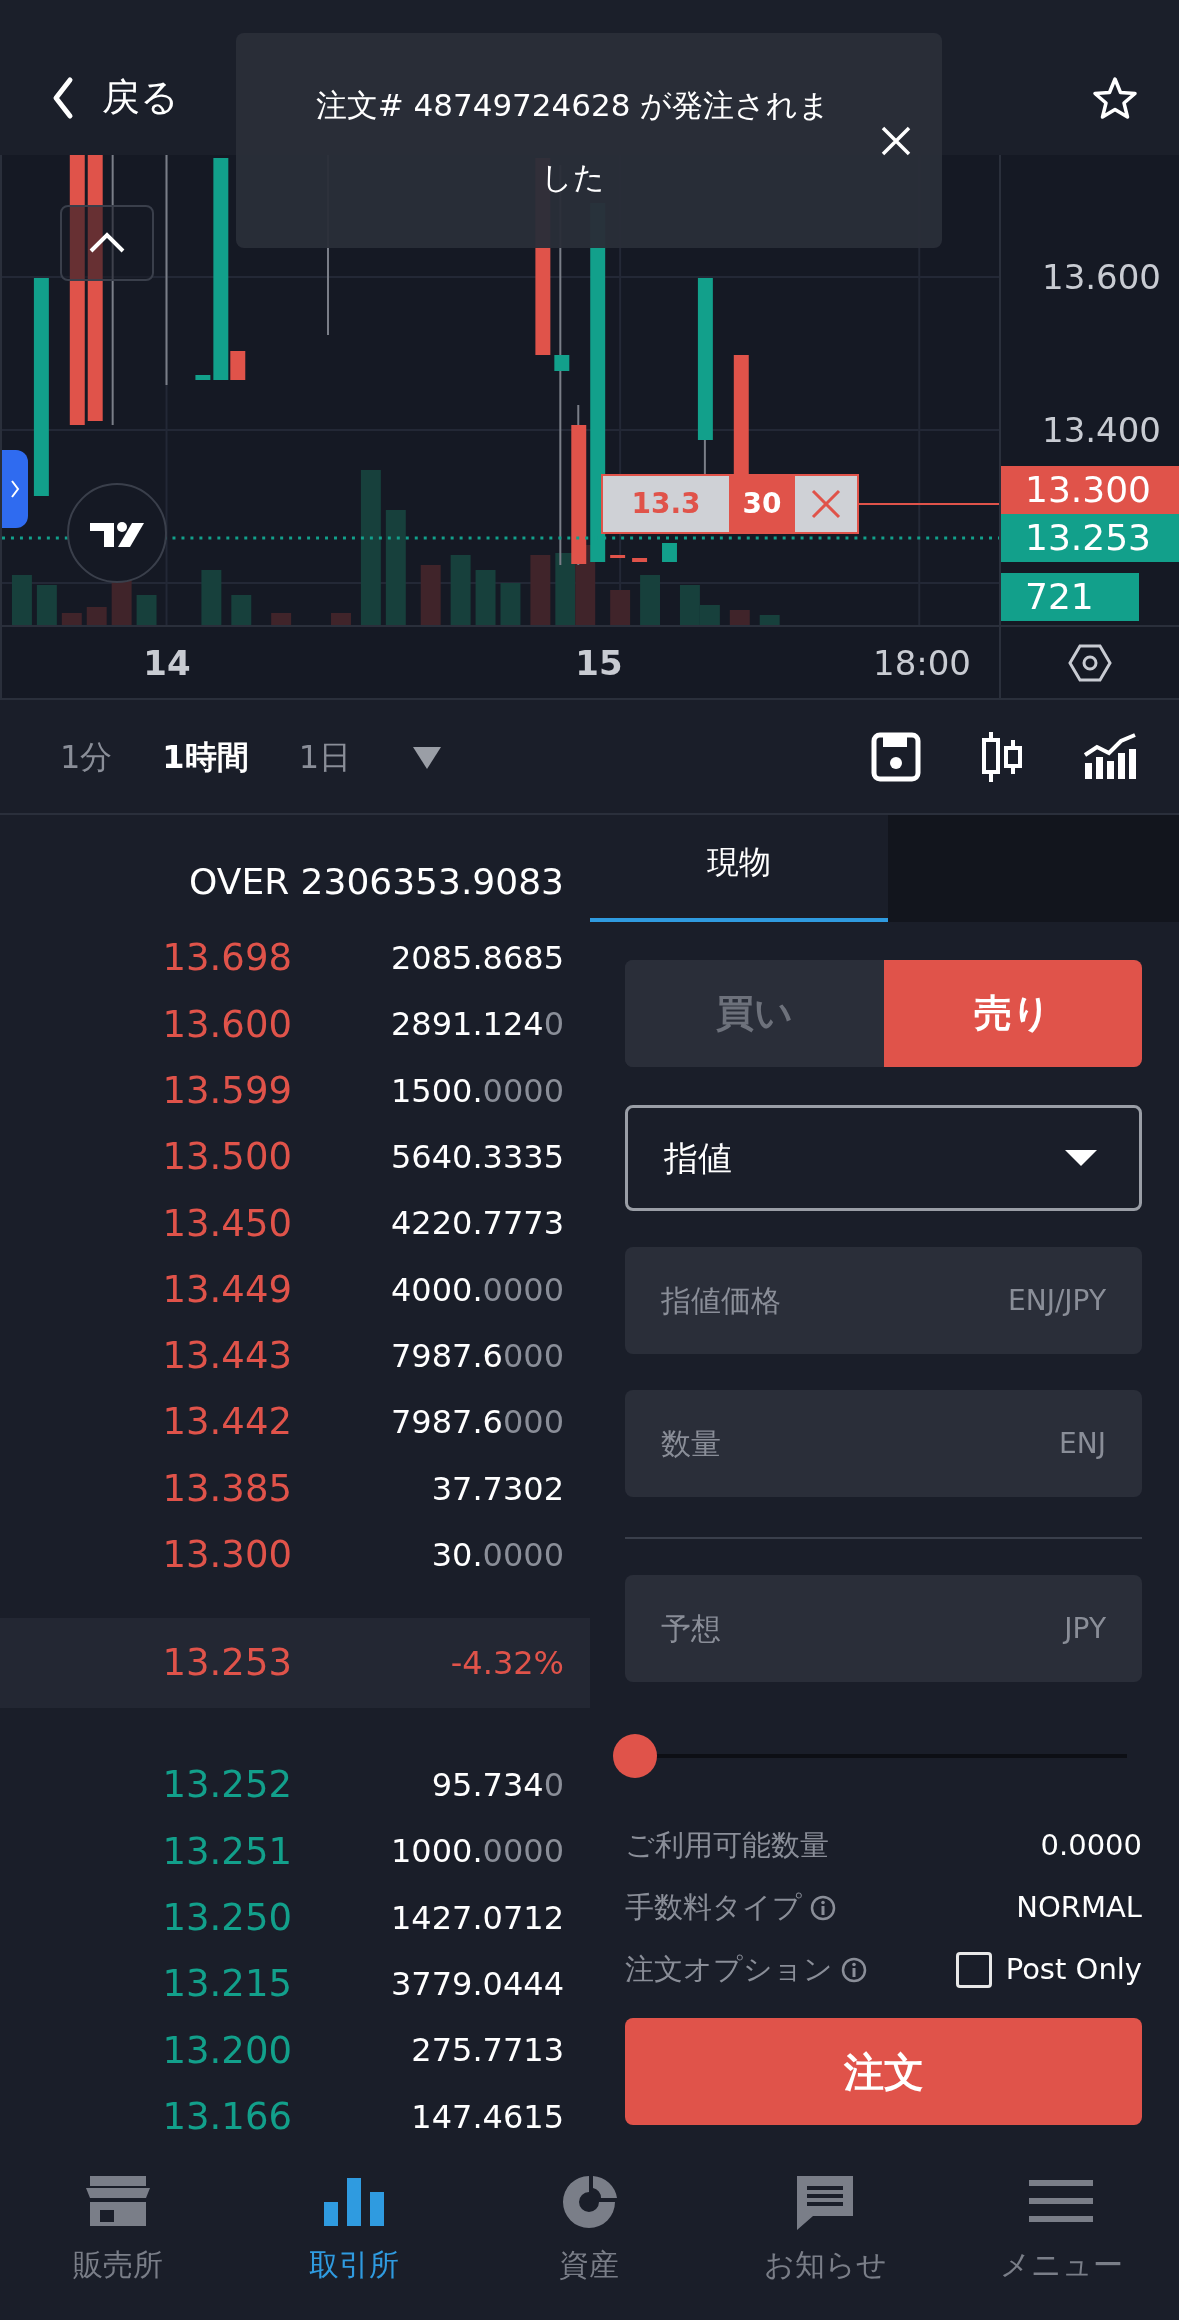 The width and height of the screenshot is (1179, 2320). I want to click on amount-cell-text: 4220.7773, so click(476, 1224).